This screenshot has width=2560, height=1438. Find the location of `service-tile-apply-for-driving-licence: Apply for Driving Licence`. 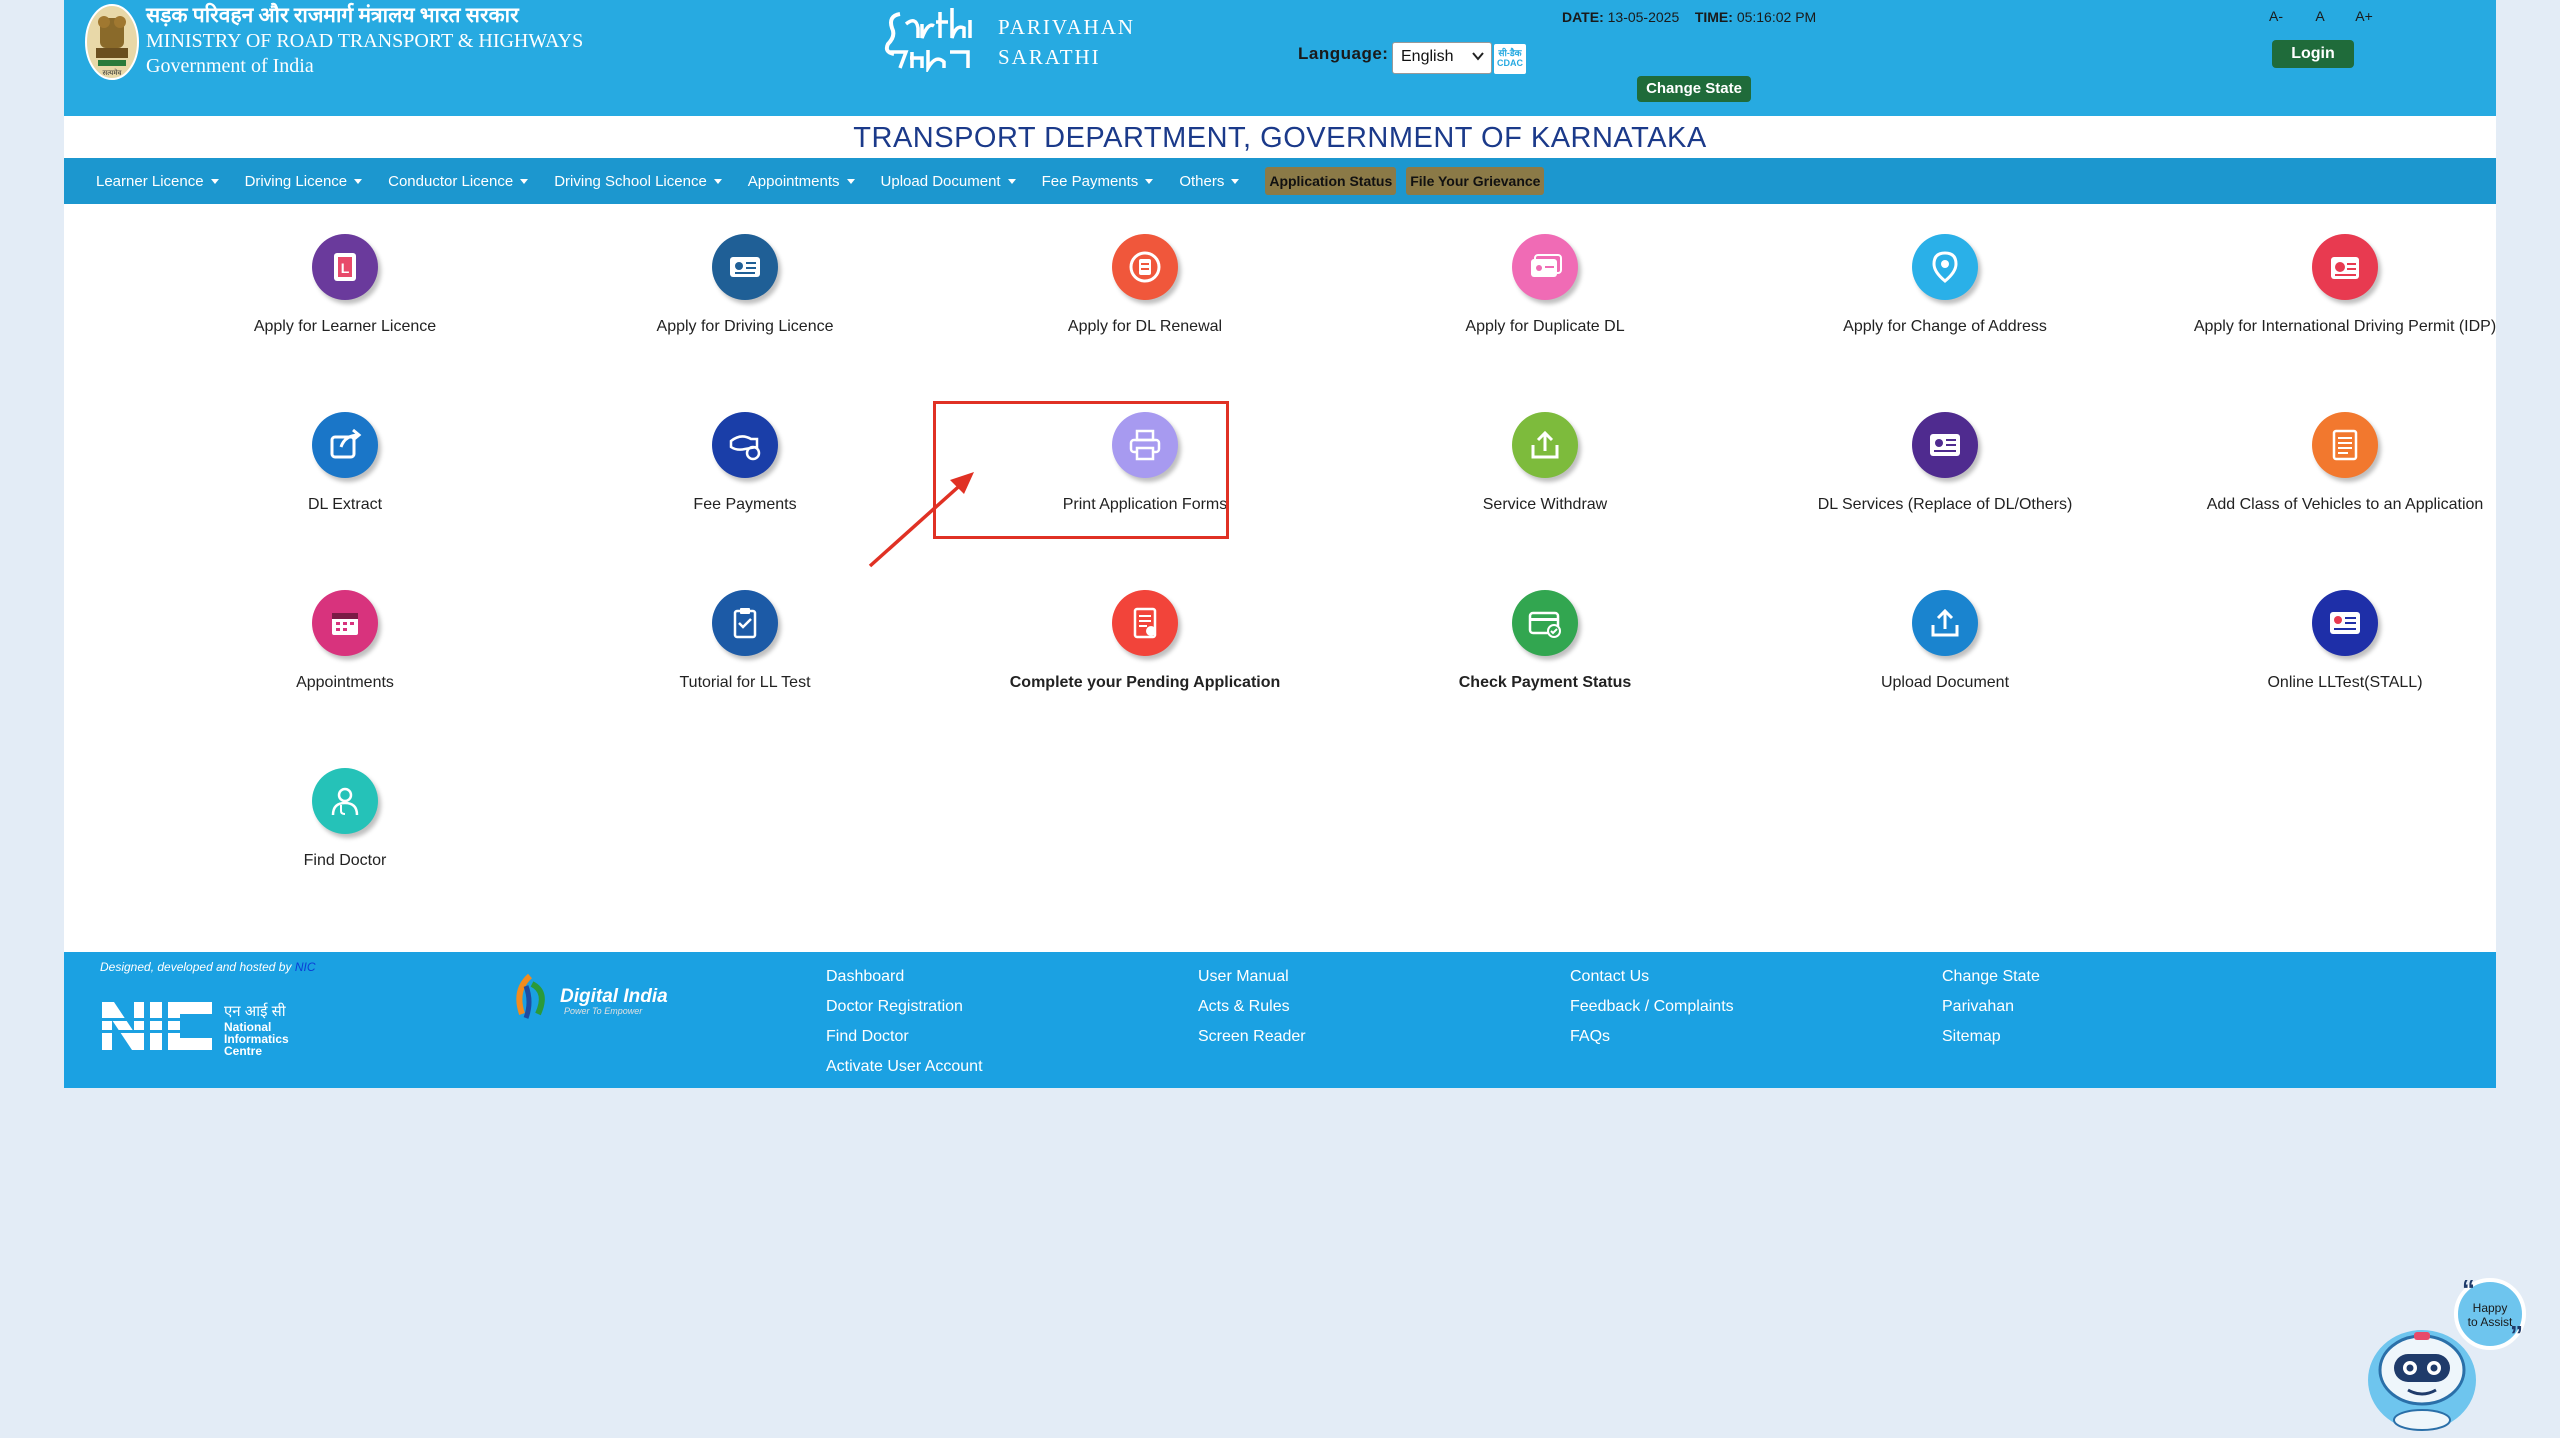

service-tile-apply-for-driving-licence: Apply for Driving Licence is located at coordinates (745, 285).